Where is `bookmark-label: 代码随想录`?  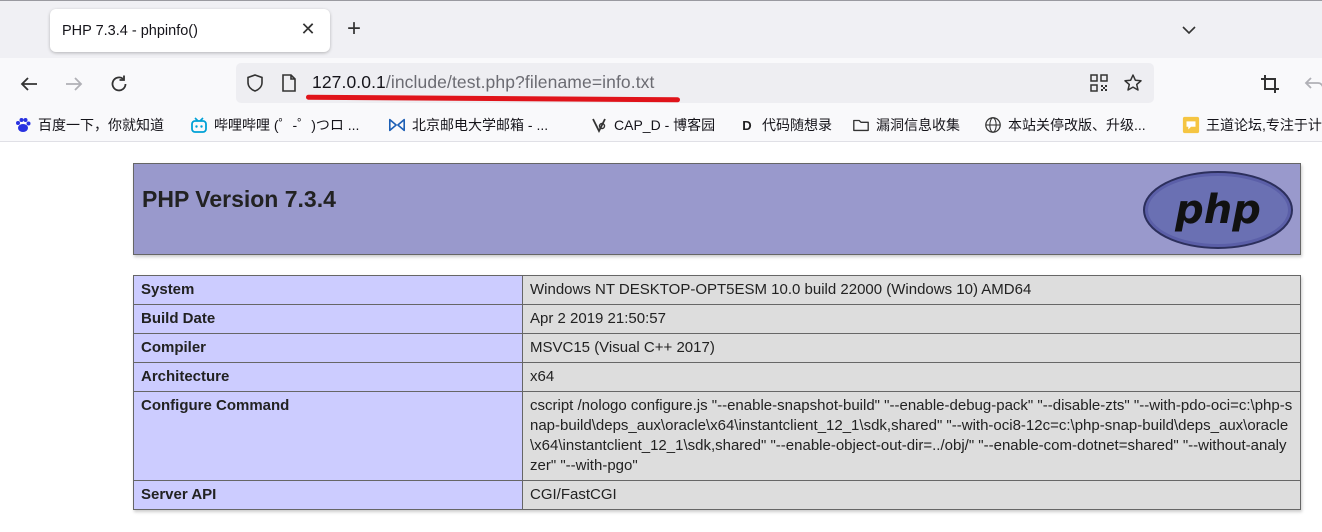
bookmark-label: 代码随想录 is located at coordinates (797, 125).